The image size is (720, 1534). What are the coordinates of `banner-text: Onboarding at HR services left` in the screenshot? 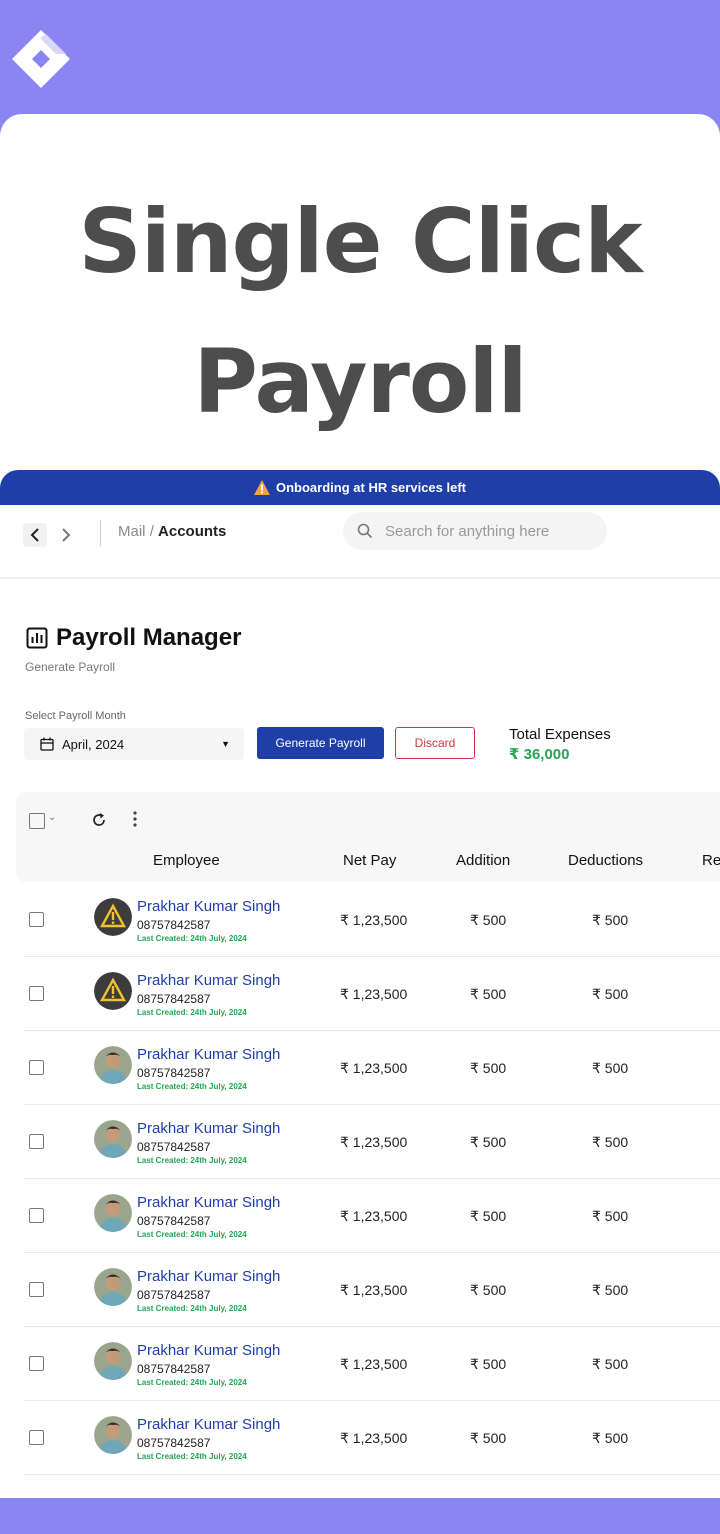 It's located at (371, 487).